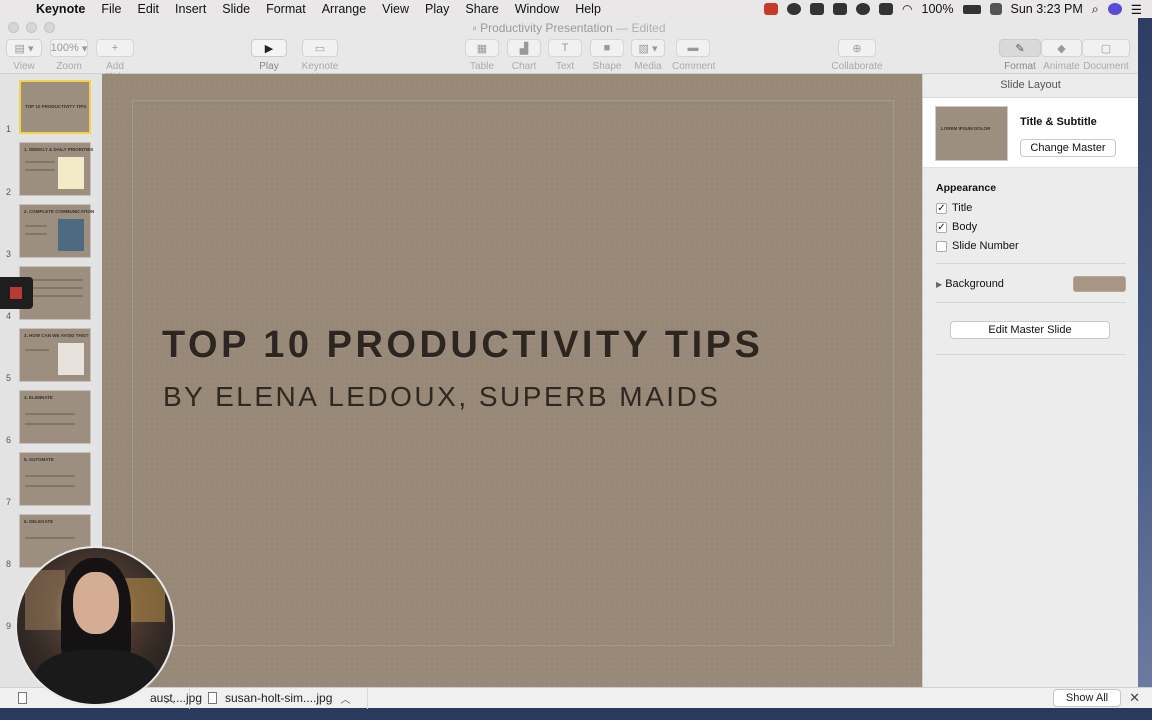  Describe the element at coordinates (546, 28) in the screenshot. I see `document-title: Productivity Presentation` at that location.